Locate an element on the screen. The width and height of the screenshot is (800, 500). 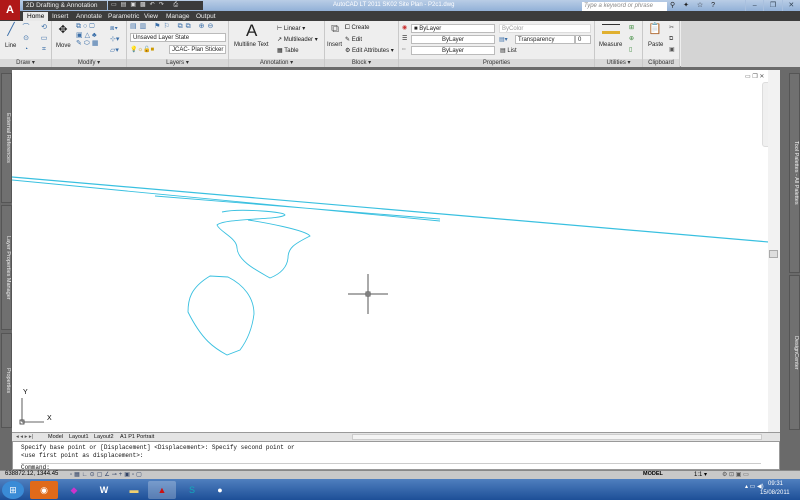
model-space-button: MODEL is located at coordinates (653, 474).